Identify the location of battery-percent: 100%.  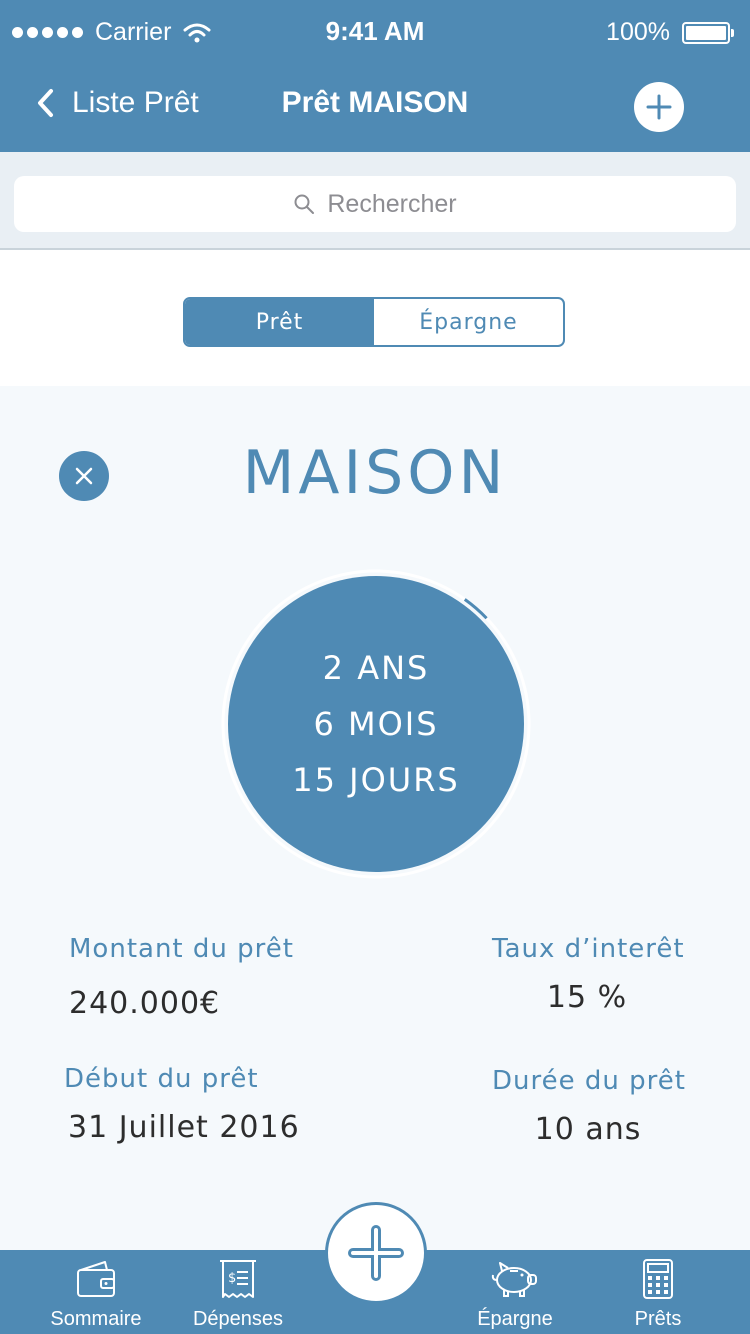
(638, 32).